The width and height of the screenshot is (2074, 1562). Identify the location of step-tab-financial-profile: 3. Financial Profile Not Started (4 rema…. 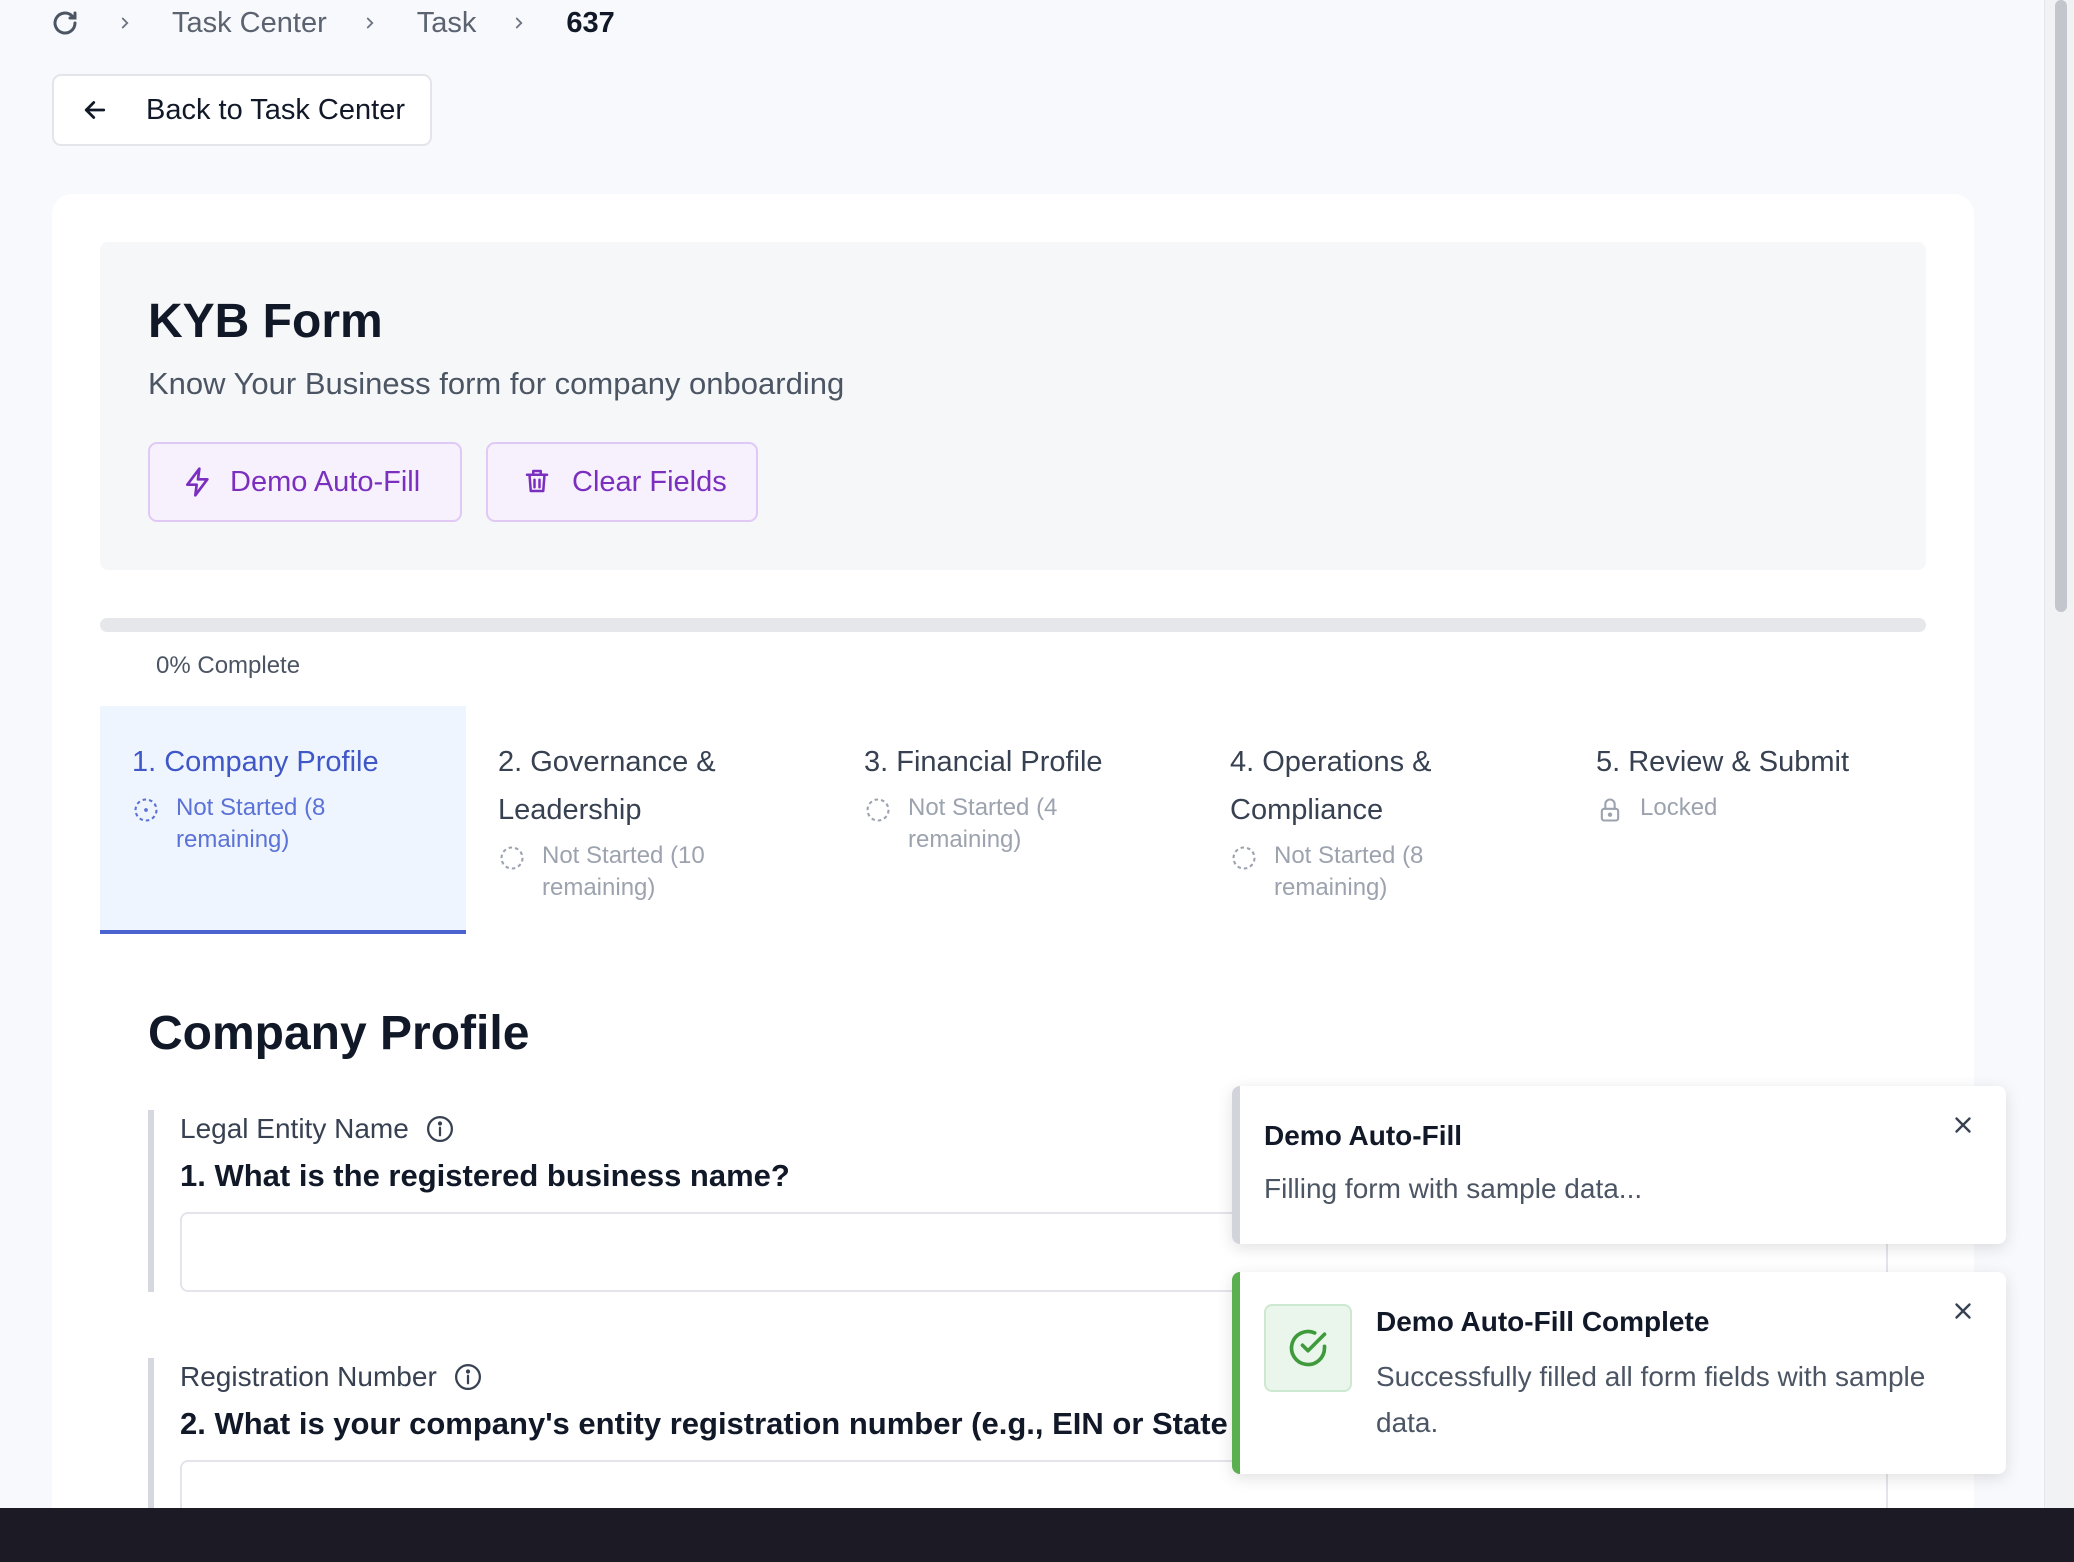
(1015, 820).